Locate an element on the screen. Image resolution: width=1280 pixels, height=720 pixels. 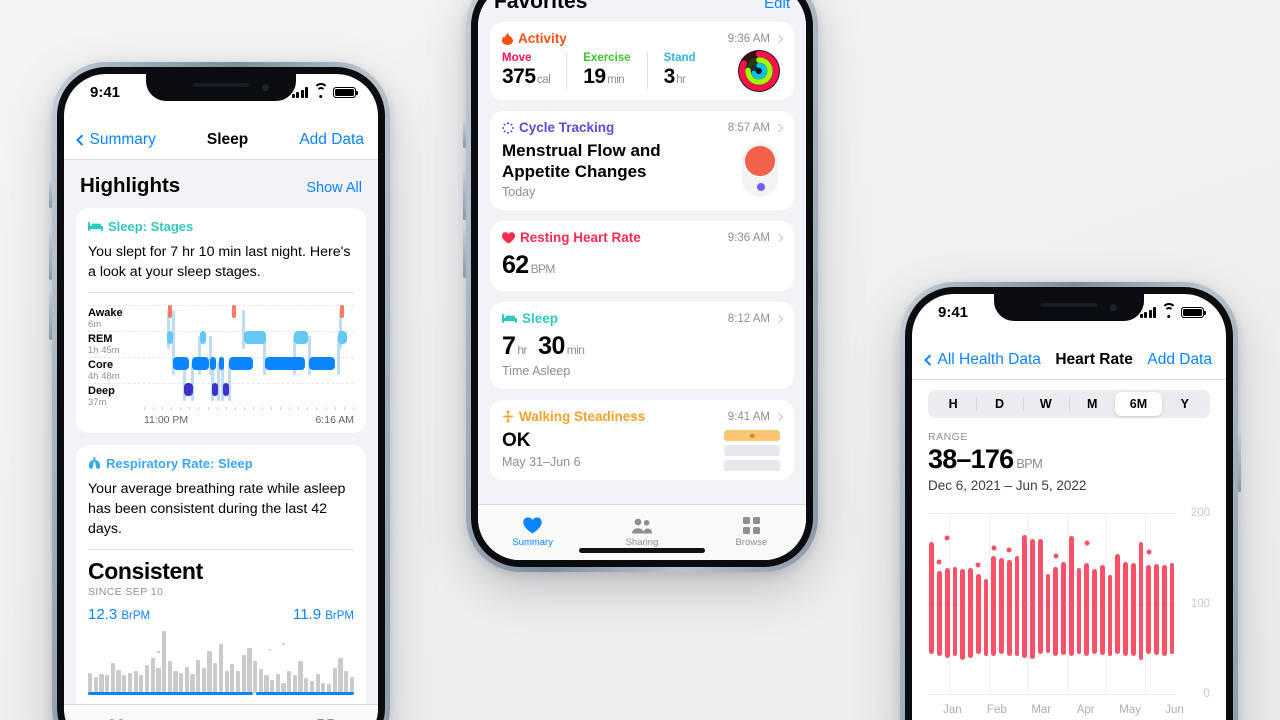
segment-h: H is located at coordinates (953, 404).